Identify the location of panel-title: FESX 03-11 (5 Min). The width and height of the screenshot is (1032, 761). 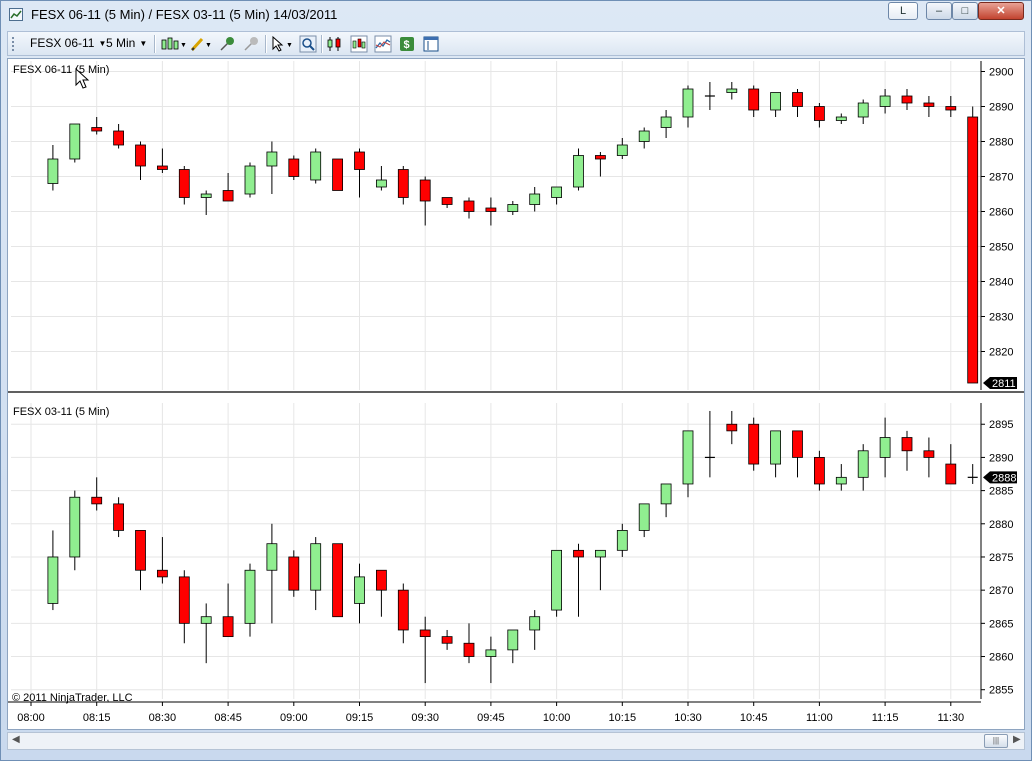
(61, 412).